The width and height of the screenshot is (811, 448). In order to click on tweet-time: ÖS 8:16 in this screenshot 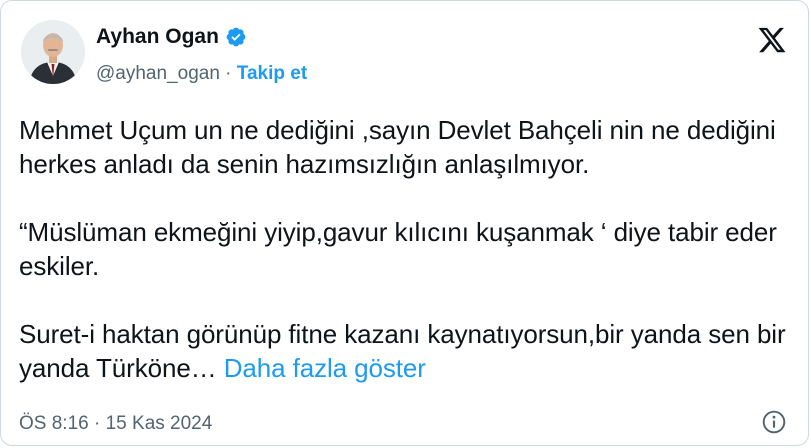, I will do `click(54, 423)`.